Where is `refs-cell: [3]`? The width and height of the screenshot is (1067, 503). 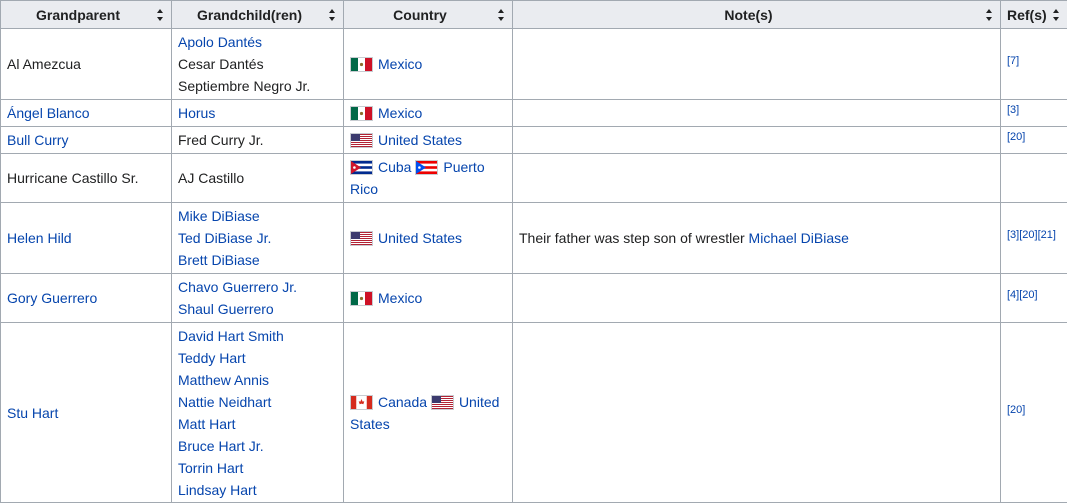 refs-cell: [3] is located at coordinates (1034, 113).